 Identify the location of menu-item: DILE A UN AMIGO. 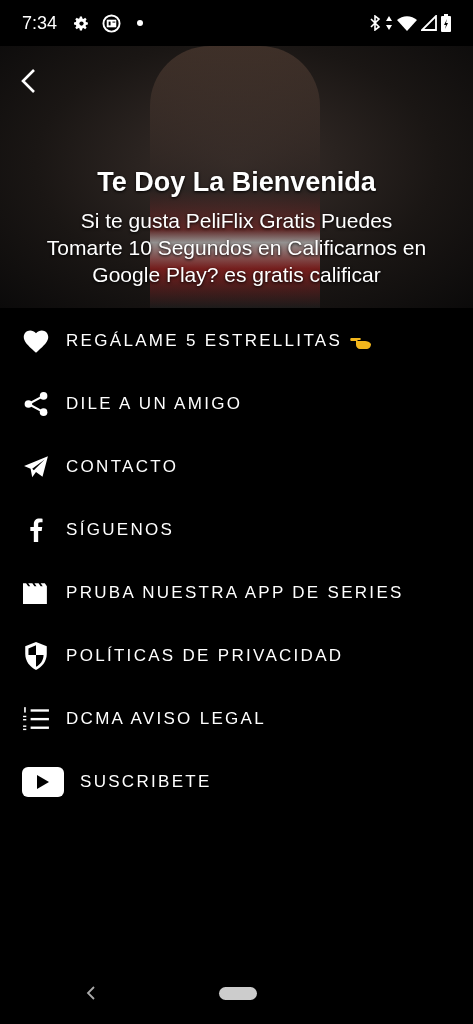
(236, 403).